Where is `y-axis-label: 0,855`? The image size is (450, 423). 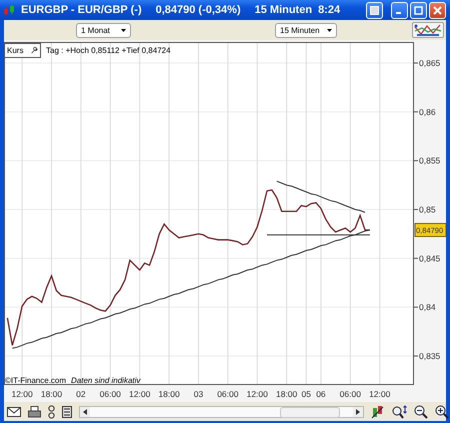
y-axis-label: 0,855 is located at coordinates (429, 161).